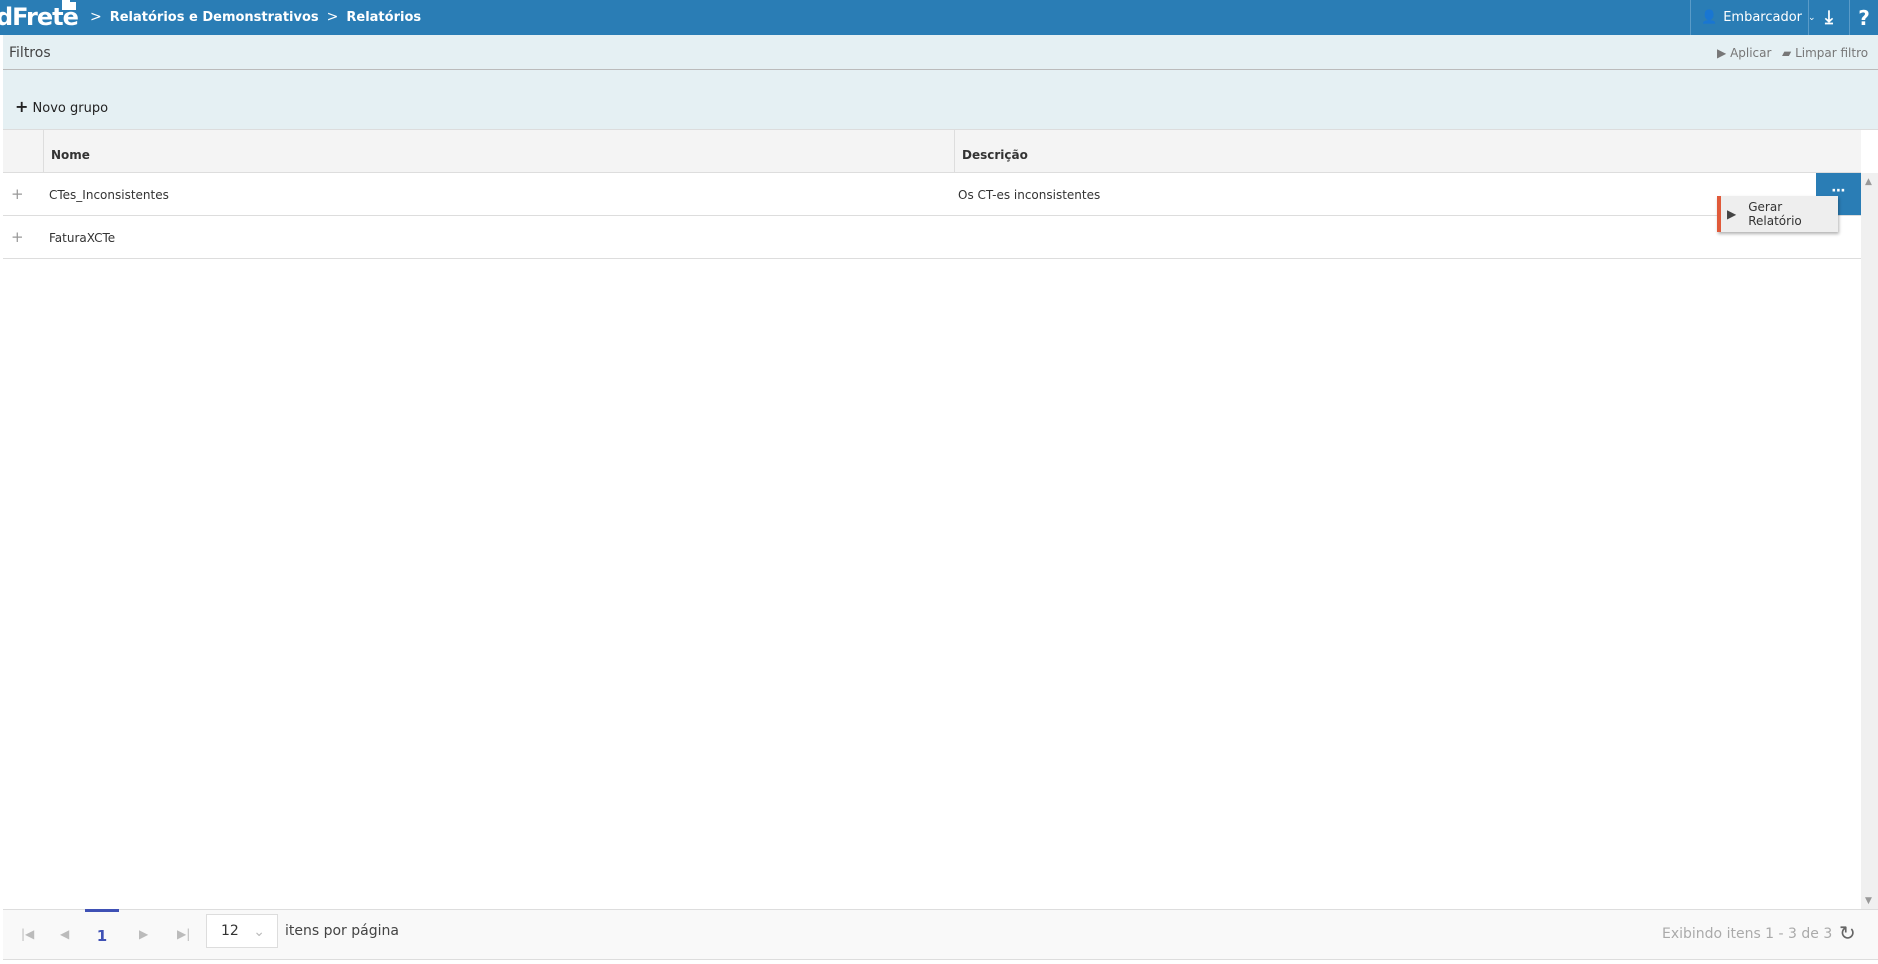 The height and width of the screenshot is (964, 1878). What do you see at coordinates (1868, 901) in the screenshot?
I see `scroll-down-icon: ▼` at bounding box center [1868, 901].